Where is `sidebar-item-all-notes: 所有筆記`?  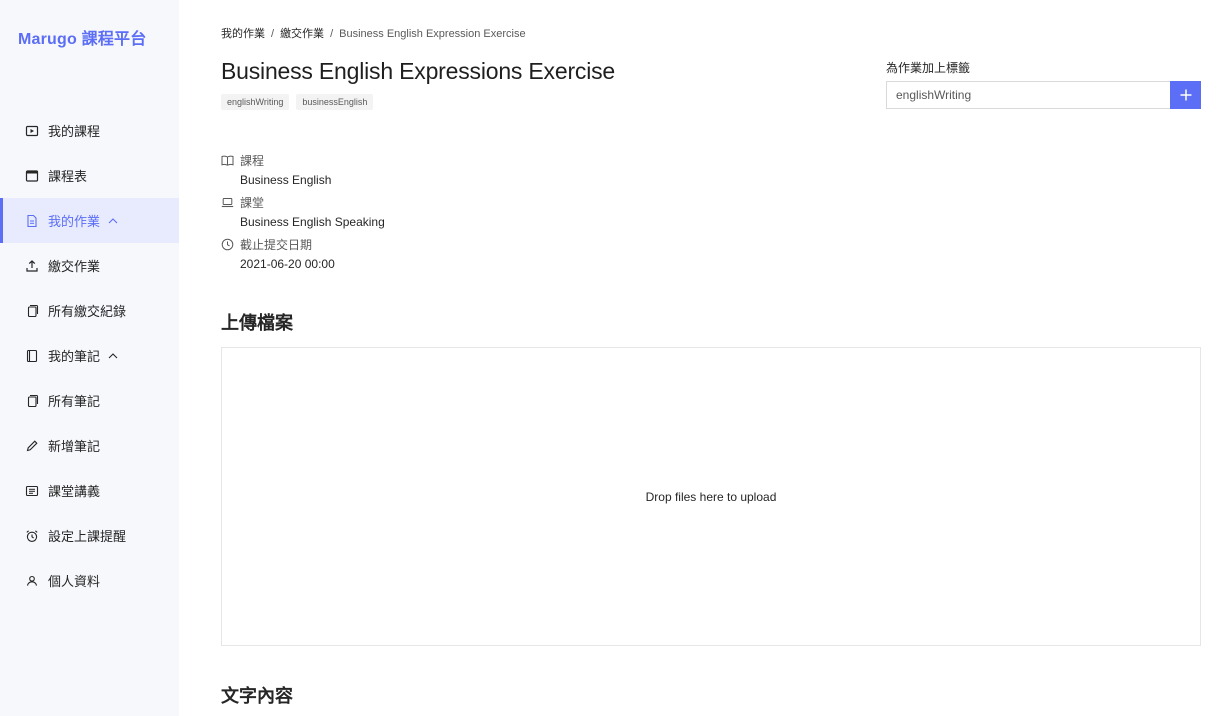 sidebar-item-all-notes: 所有筆記 is located at coordinates (89, 400).